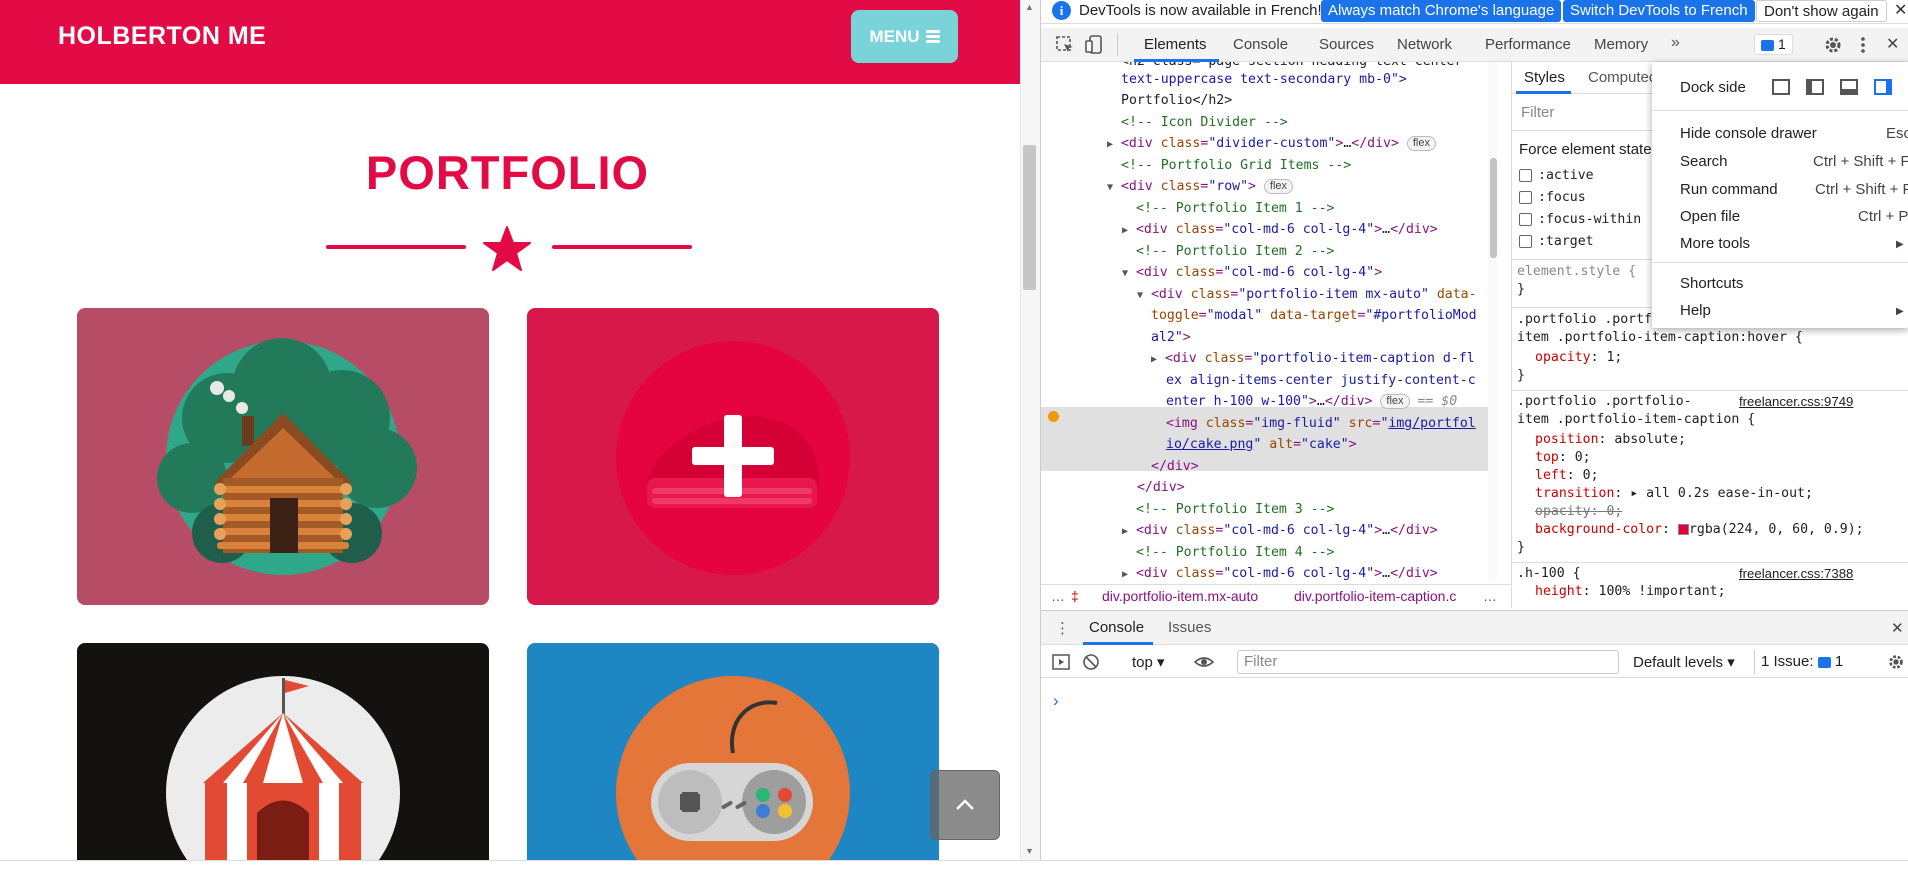  What do you see at coordinates (1580, 219) in the screenshot?
I see `pseudo-checkbox-focus-within: :focus-within` at bounding box center [1580, 219].